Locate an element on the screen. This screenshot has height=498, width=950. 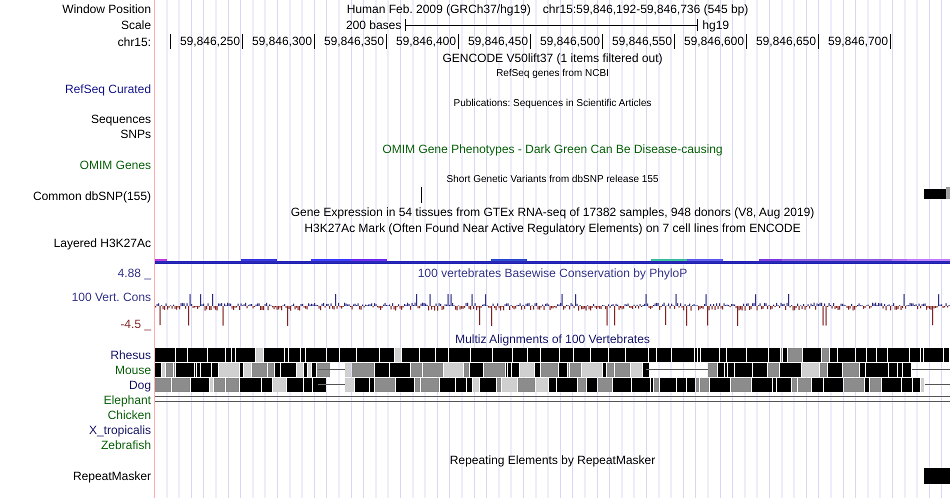
track-label: chr15: is located at coordinates (134, 41).